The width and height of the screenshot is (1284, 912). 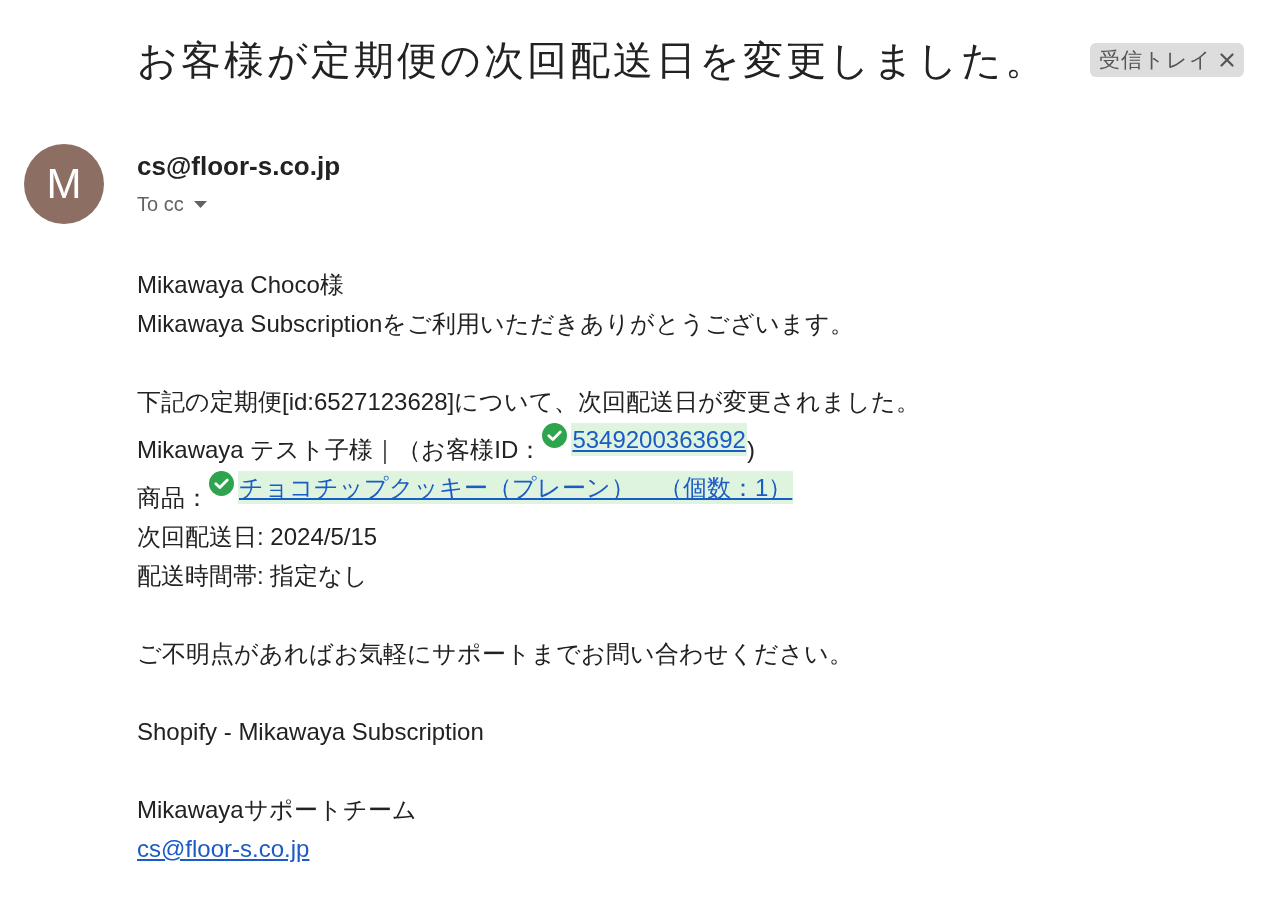 I want to click on body-text: 商品：, so click(x=173, y=498).